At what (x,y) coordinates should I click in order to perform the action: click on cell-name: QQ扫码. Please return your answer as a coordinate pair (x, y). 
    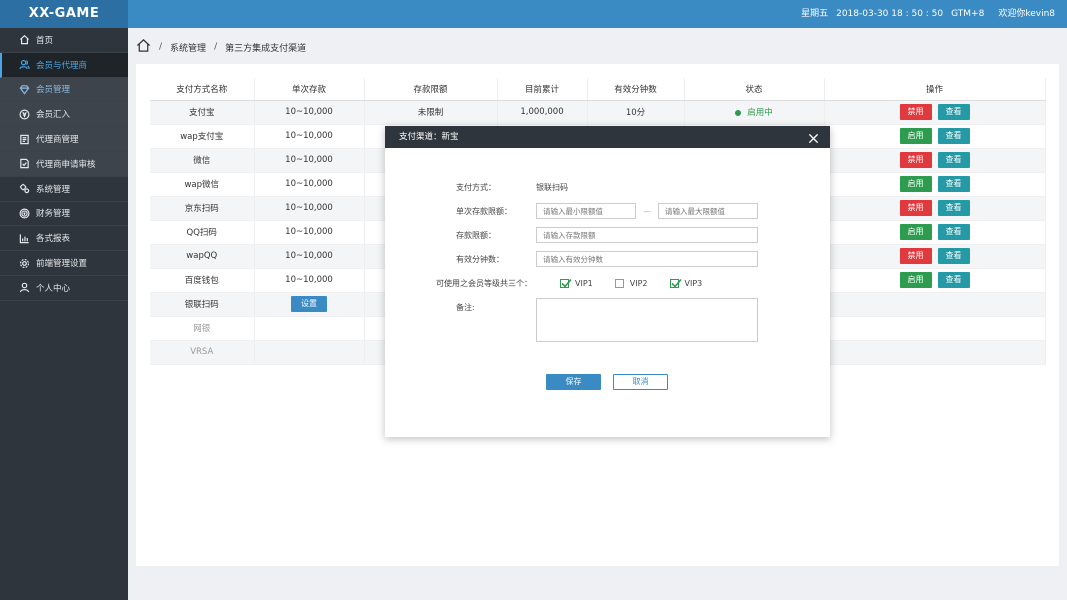
    Looking at the image, I should click on (202, 232).